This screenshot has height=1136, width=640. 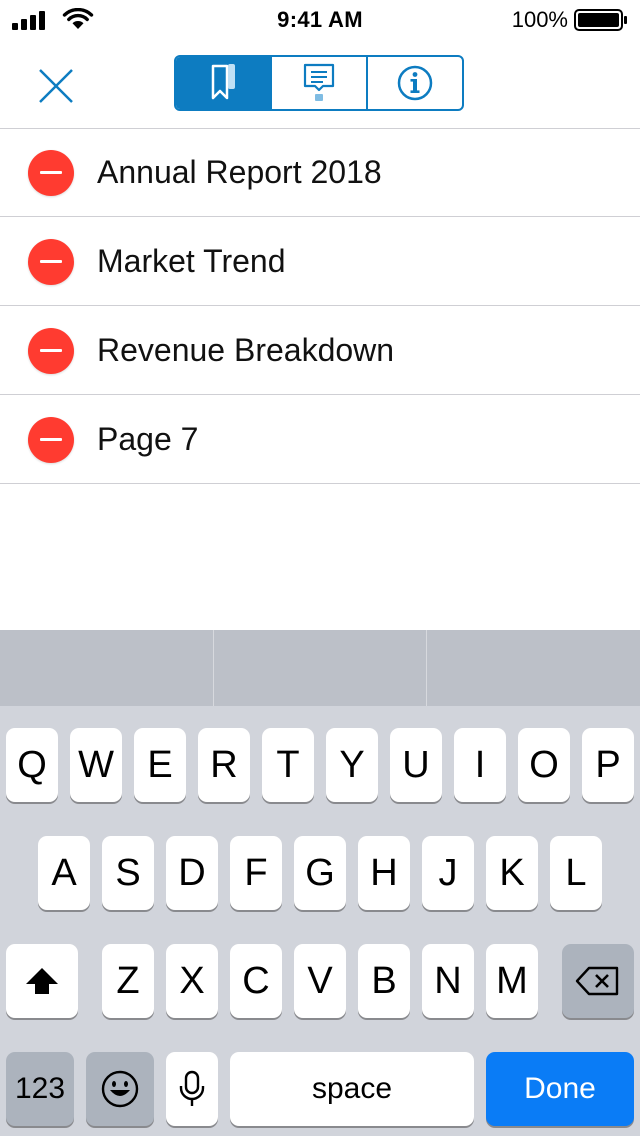 I want to click on key-o: O, so click(x=544, y=765).